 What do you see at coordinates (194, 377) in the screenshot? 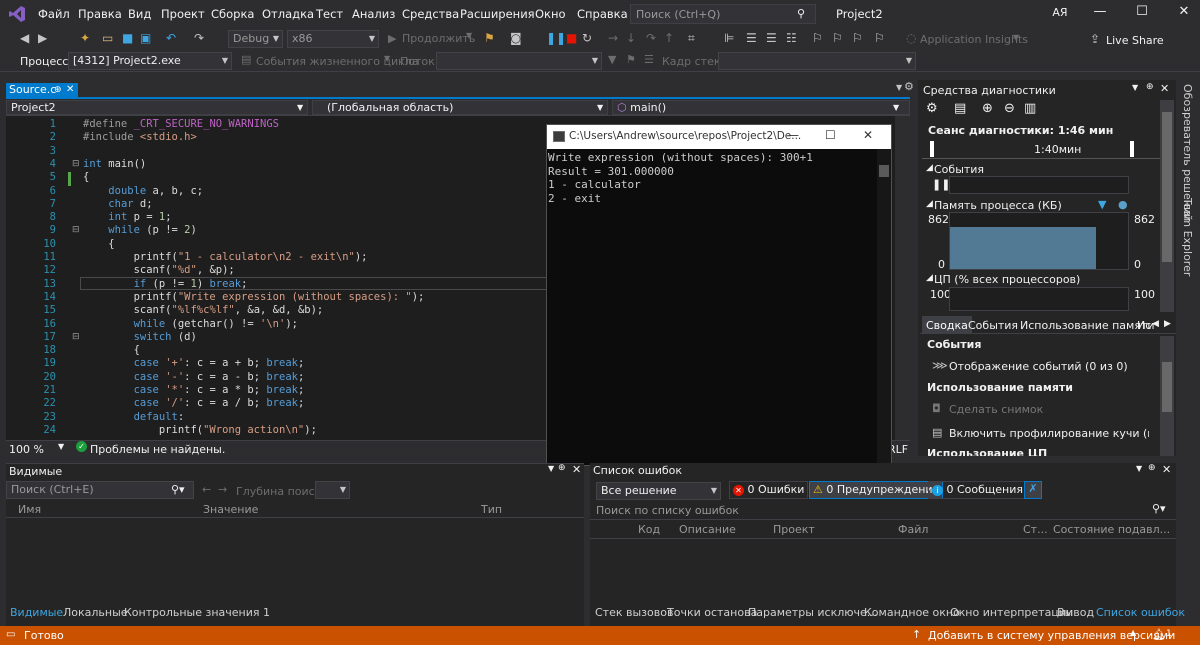
I see `code-line: case '-': c = a - b; break;` at bounding box center [194, 377].